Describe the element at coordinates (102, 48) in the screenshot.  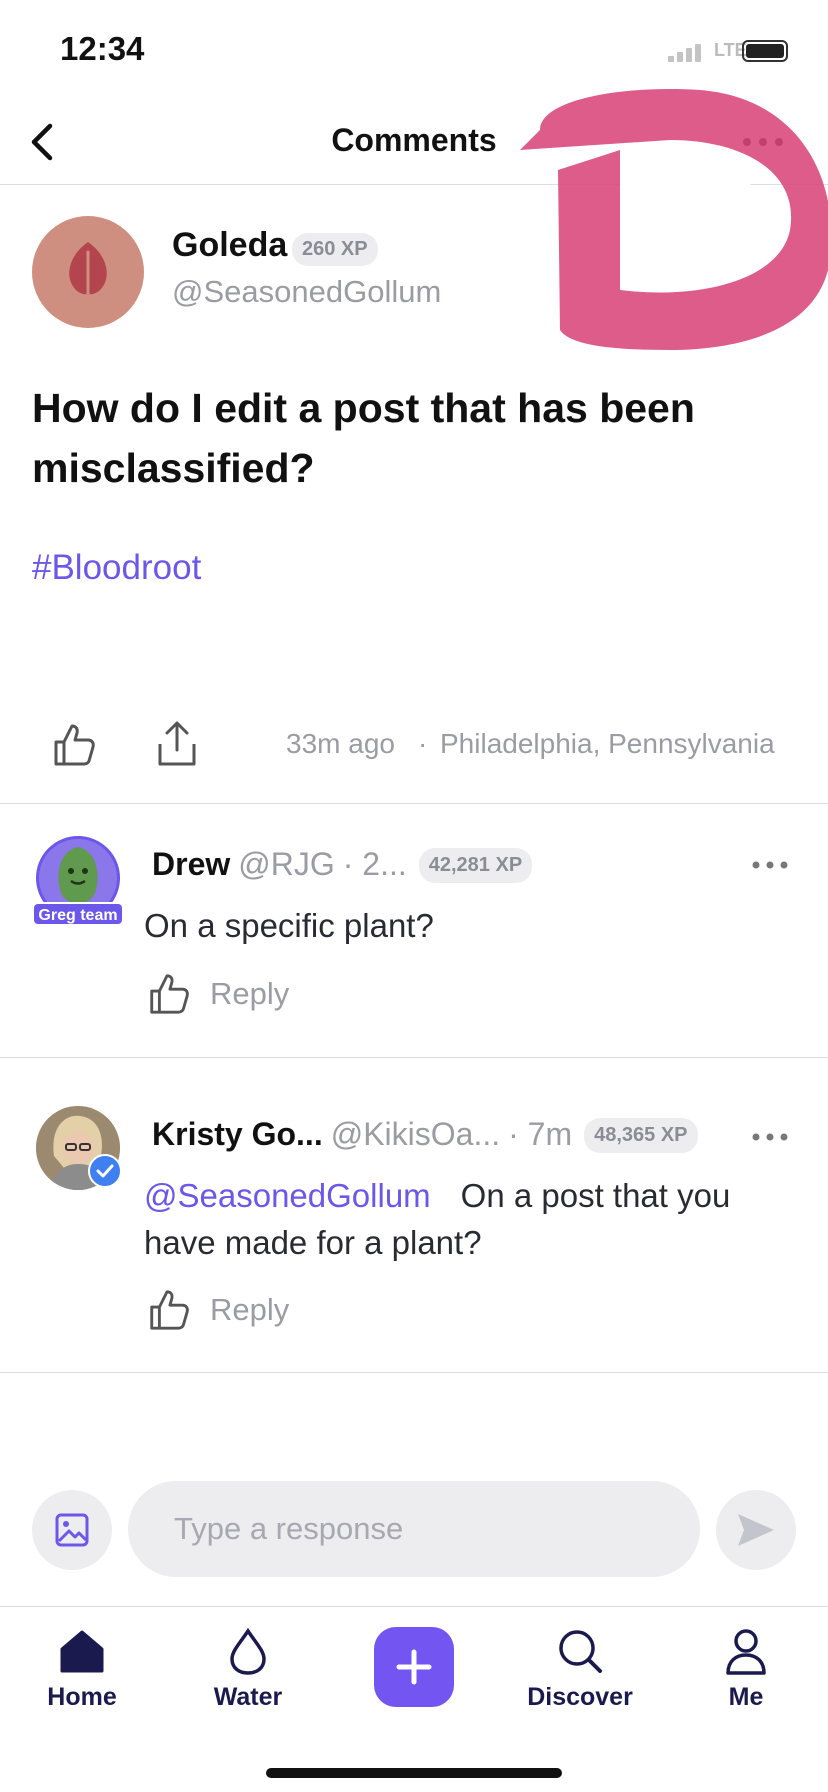
I see `status-time: 12:34` at that location.